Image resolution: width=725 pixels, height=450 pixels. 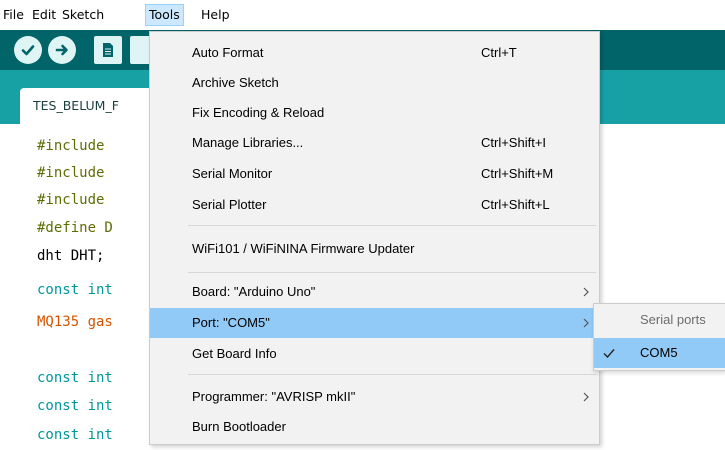 I want to click on menu-tools: Tools, so click(x=164, y=15).